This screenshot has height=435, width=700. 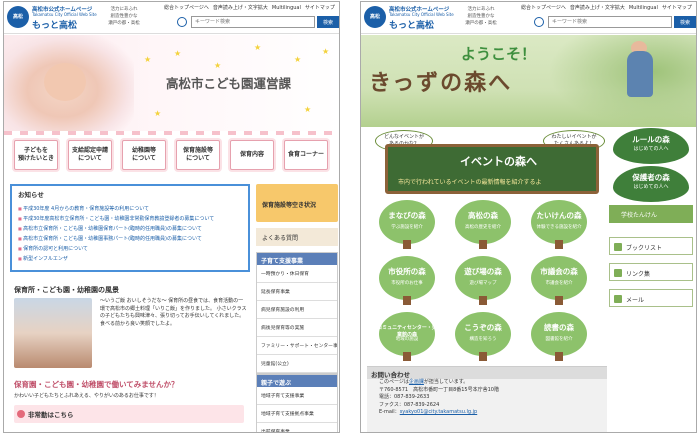 I want to click on mail-link: メール, so click(x=651, y=298).